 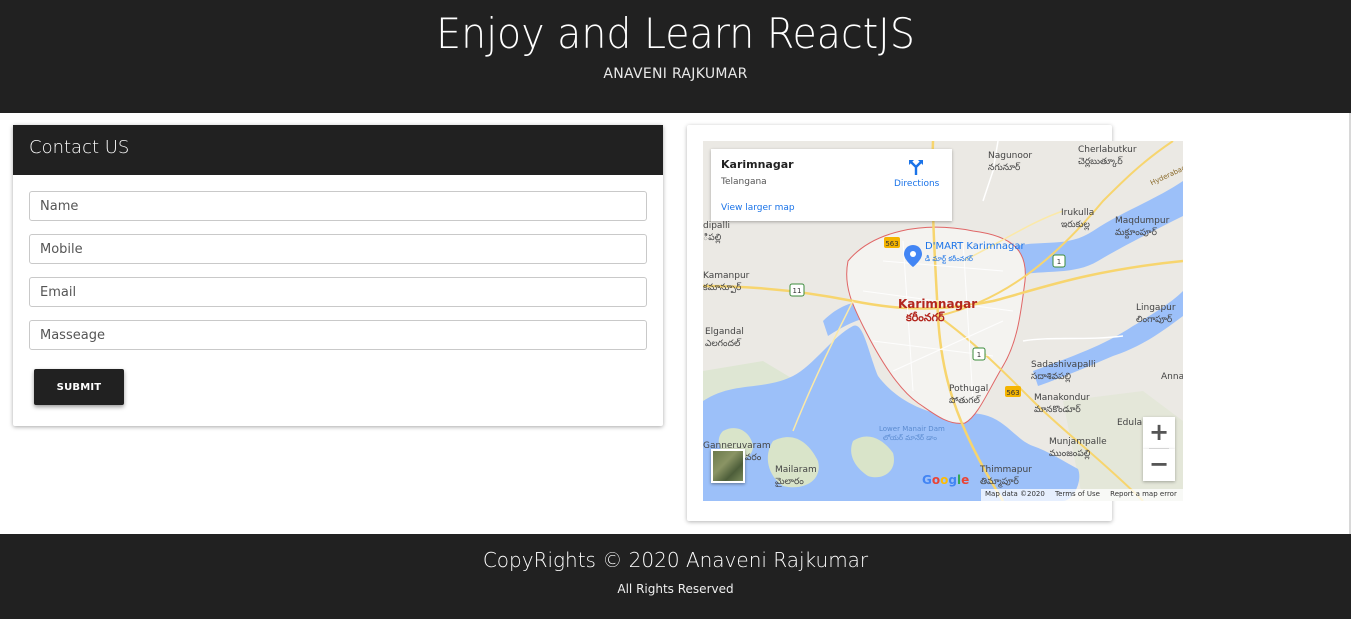 I want to click on shield-1-a: 1, so click(x=1059, y=262).